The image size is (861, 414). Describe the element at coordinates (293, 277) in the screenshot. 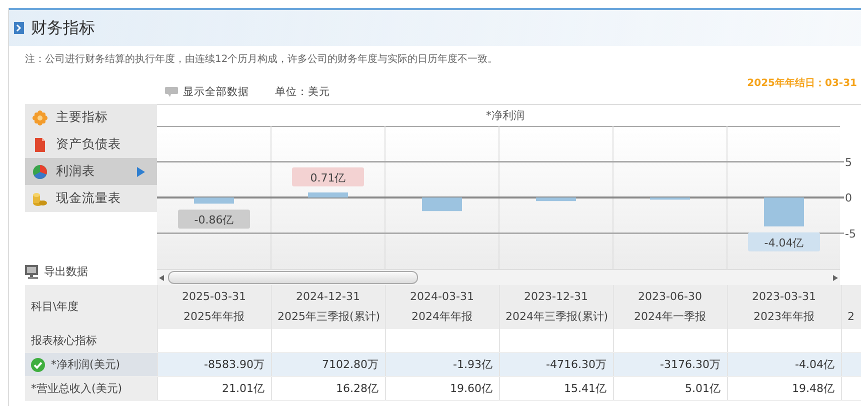

I see `scrollbar-thumb` at that location.